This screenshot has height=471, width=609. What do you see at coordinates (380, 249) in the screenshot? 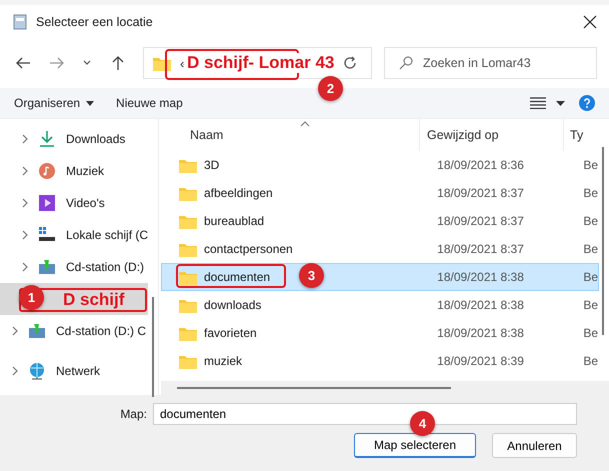
I see `file-row: contactpersonen 18/09/2021 8:37 Be` at bounding box center [380, 249].